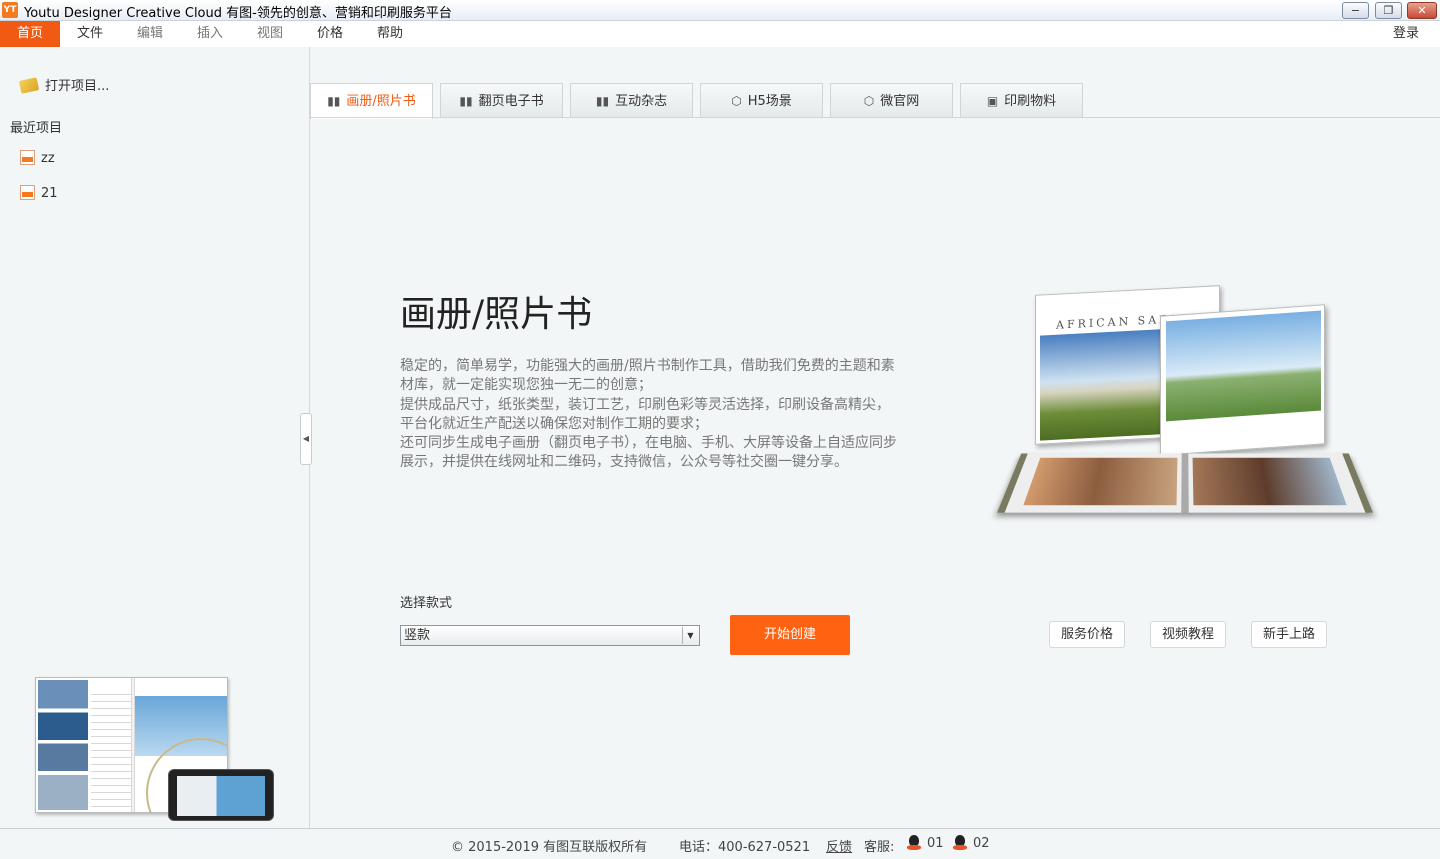 Image resolution: width=1440 pixels, height=859 pixels. I want to click on service-2-link: 02, so click(981, 843).